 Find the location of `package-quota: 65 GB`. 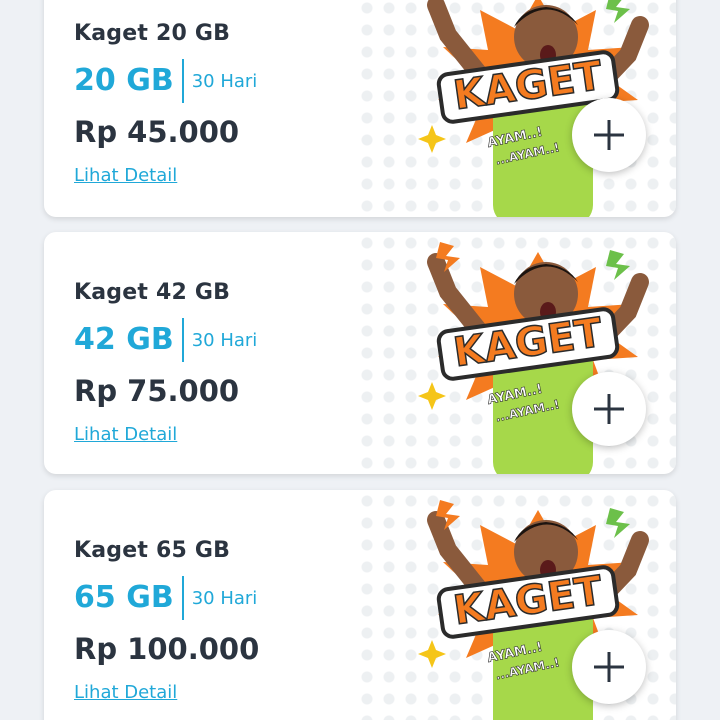

package-quota: 65 GB is located at coordinates (124, 597).